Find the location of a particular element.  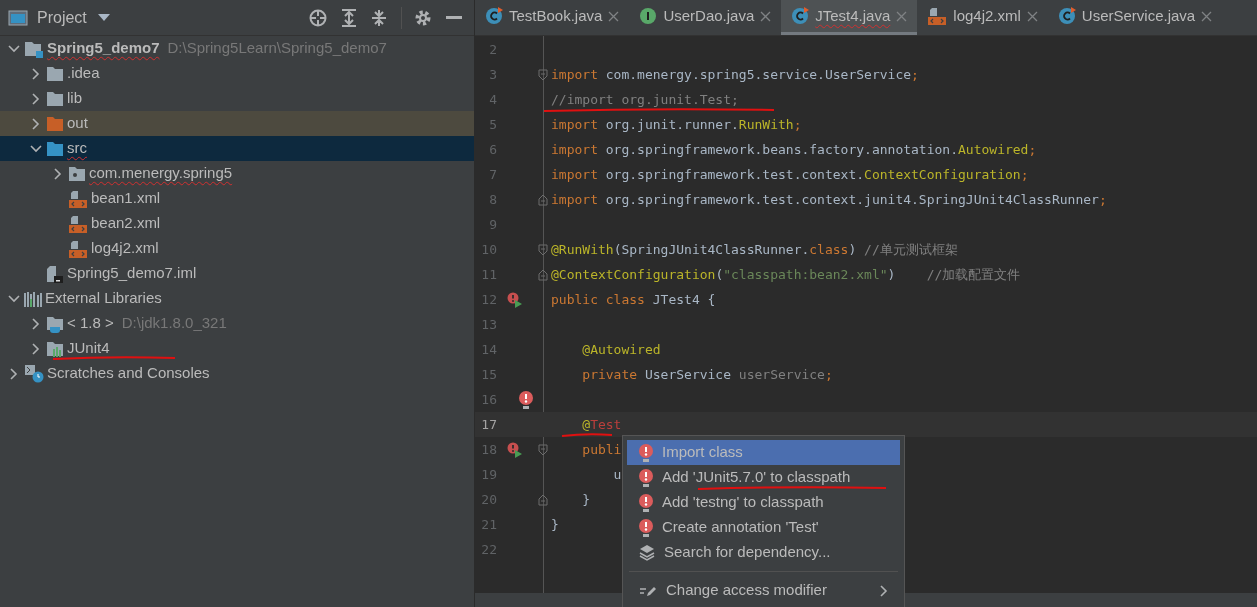

expand-all-icon is located at coordinates (349, 17).